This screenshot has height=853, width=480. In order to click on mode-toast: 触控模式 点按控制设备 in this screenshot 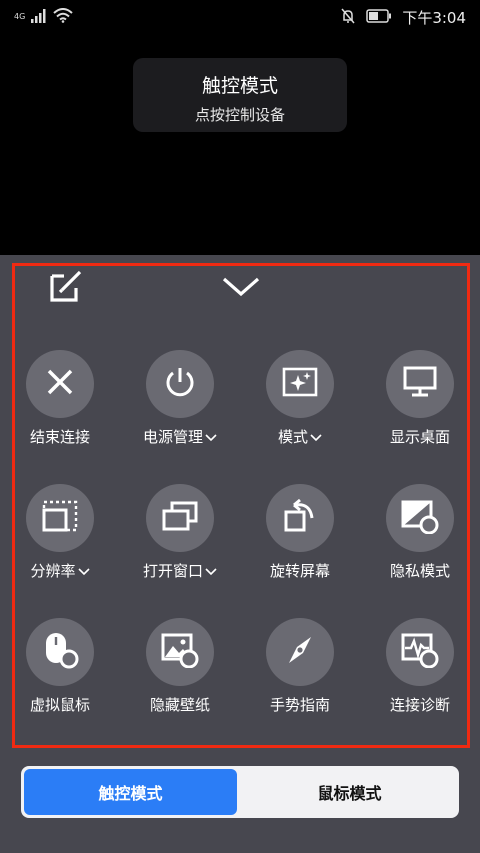, I will do `click(240, 95)`.